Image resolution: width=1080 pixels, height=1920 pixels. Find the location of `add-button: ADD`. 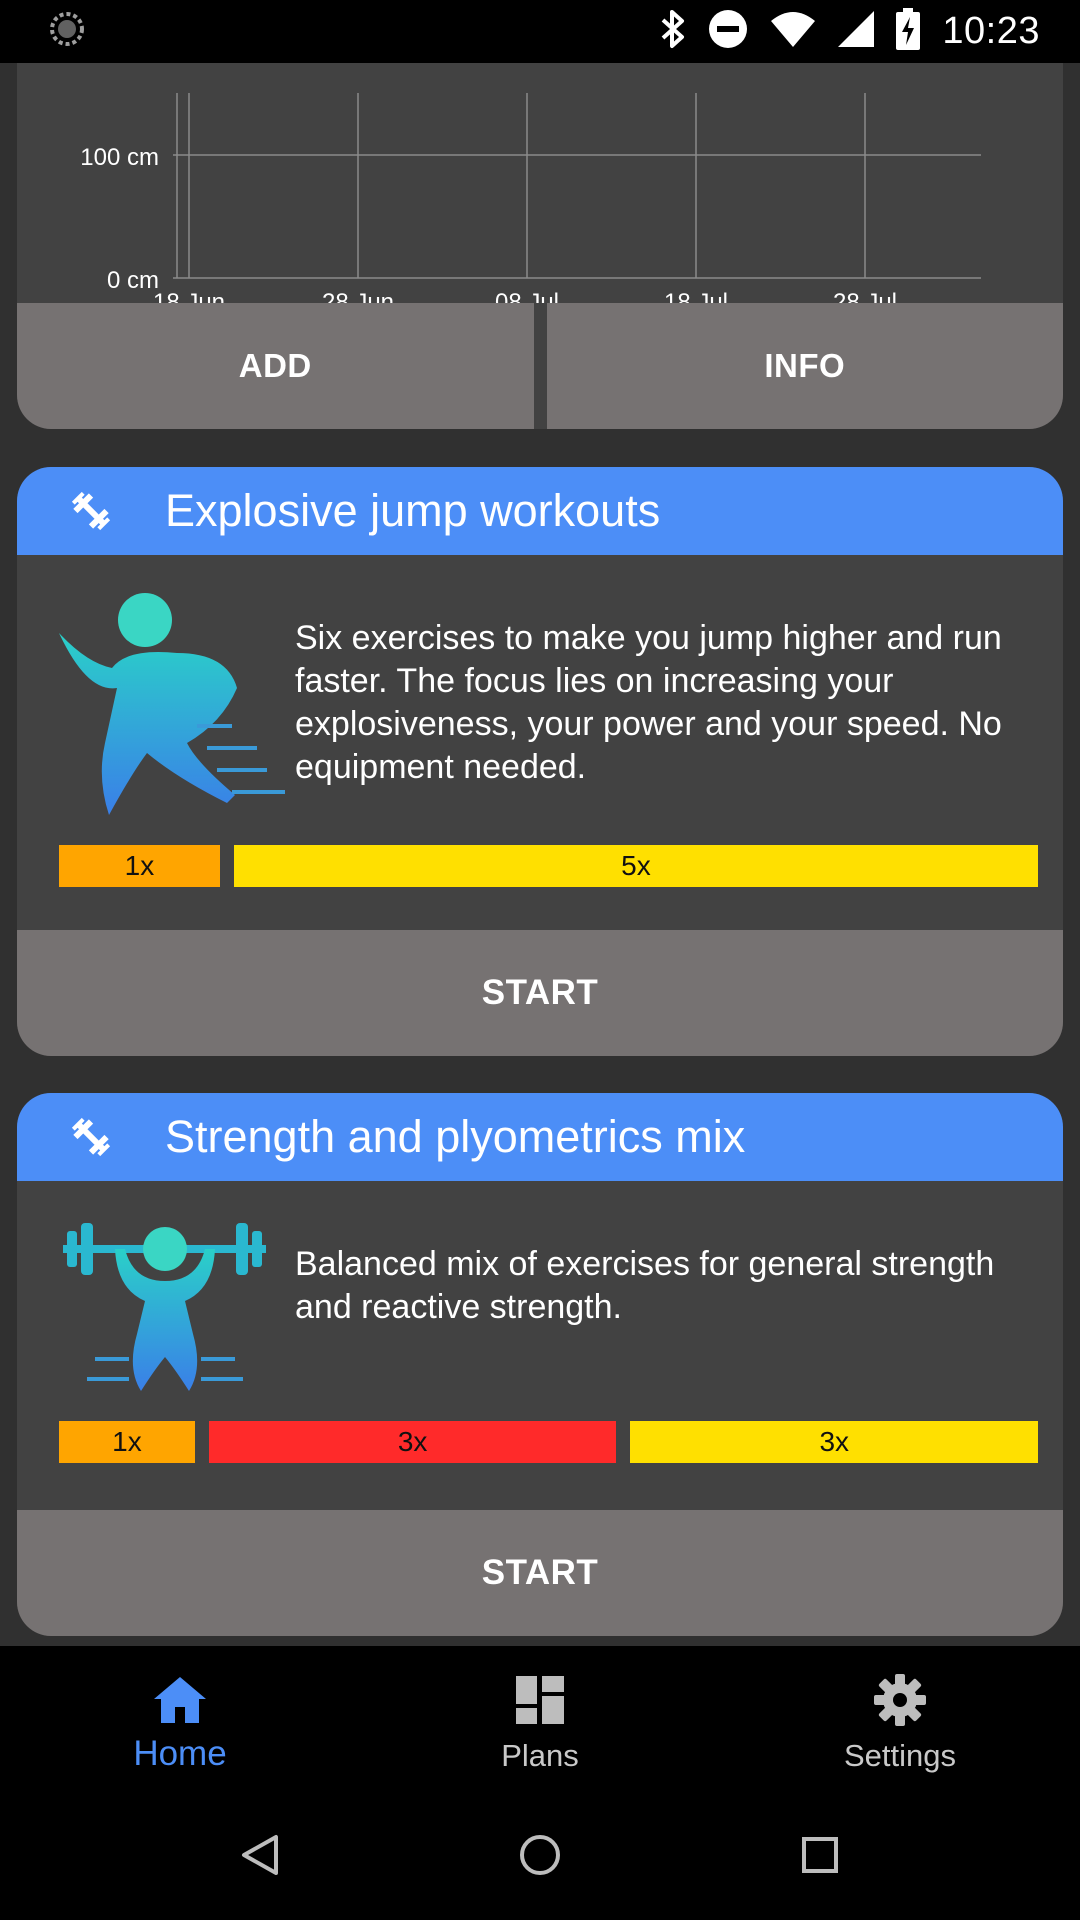

add-button: ADD is located at coordinates (275, 366).